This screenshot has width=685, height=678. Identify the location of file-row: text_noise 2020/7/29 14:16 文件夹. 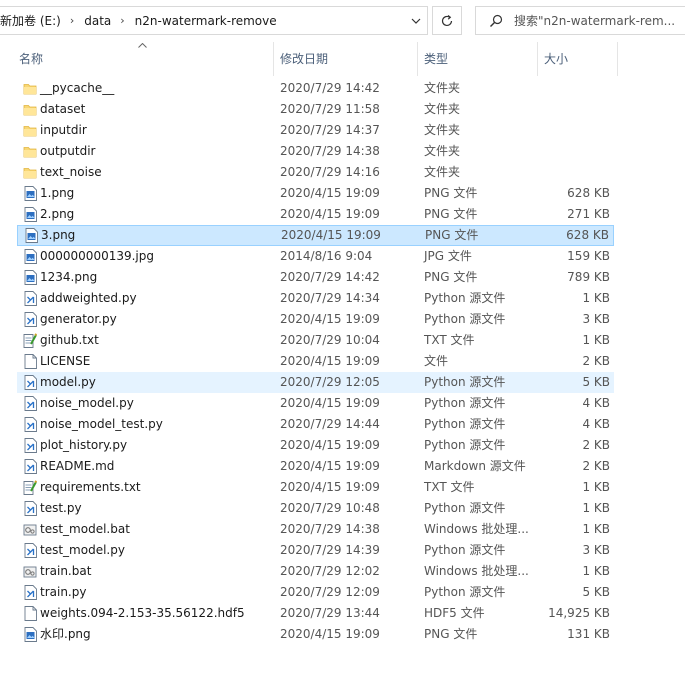
(315, 172).